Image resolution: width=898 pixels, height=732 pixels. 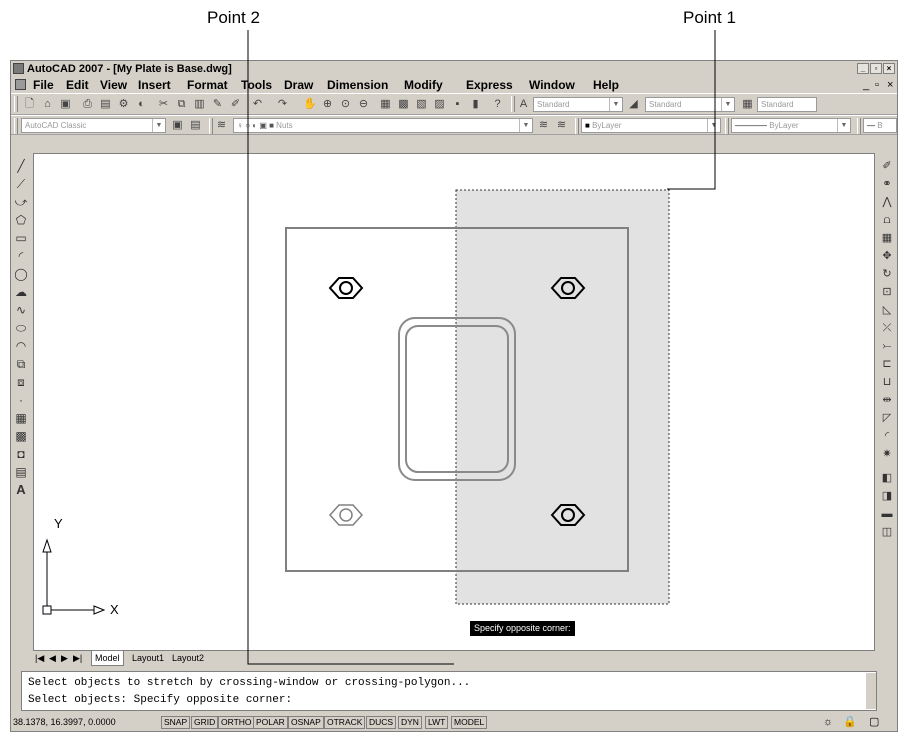 What do you see at coordinates (205, 722) in the screenshot?
I see `grid-toggle: GRID` at bounding box center [205, 722].